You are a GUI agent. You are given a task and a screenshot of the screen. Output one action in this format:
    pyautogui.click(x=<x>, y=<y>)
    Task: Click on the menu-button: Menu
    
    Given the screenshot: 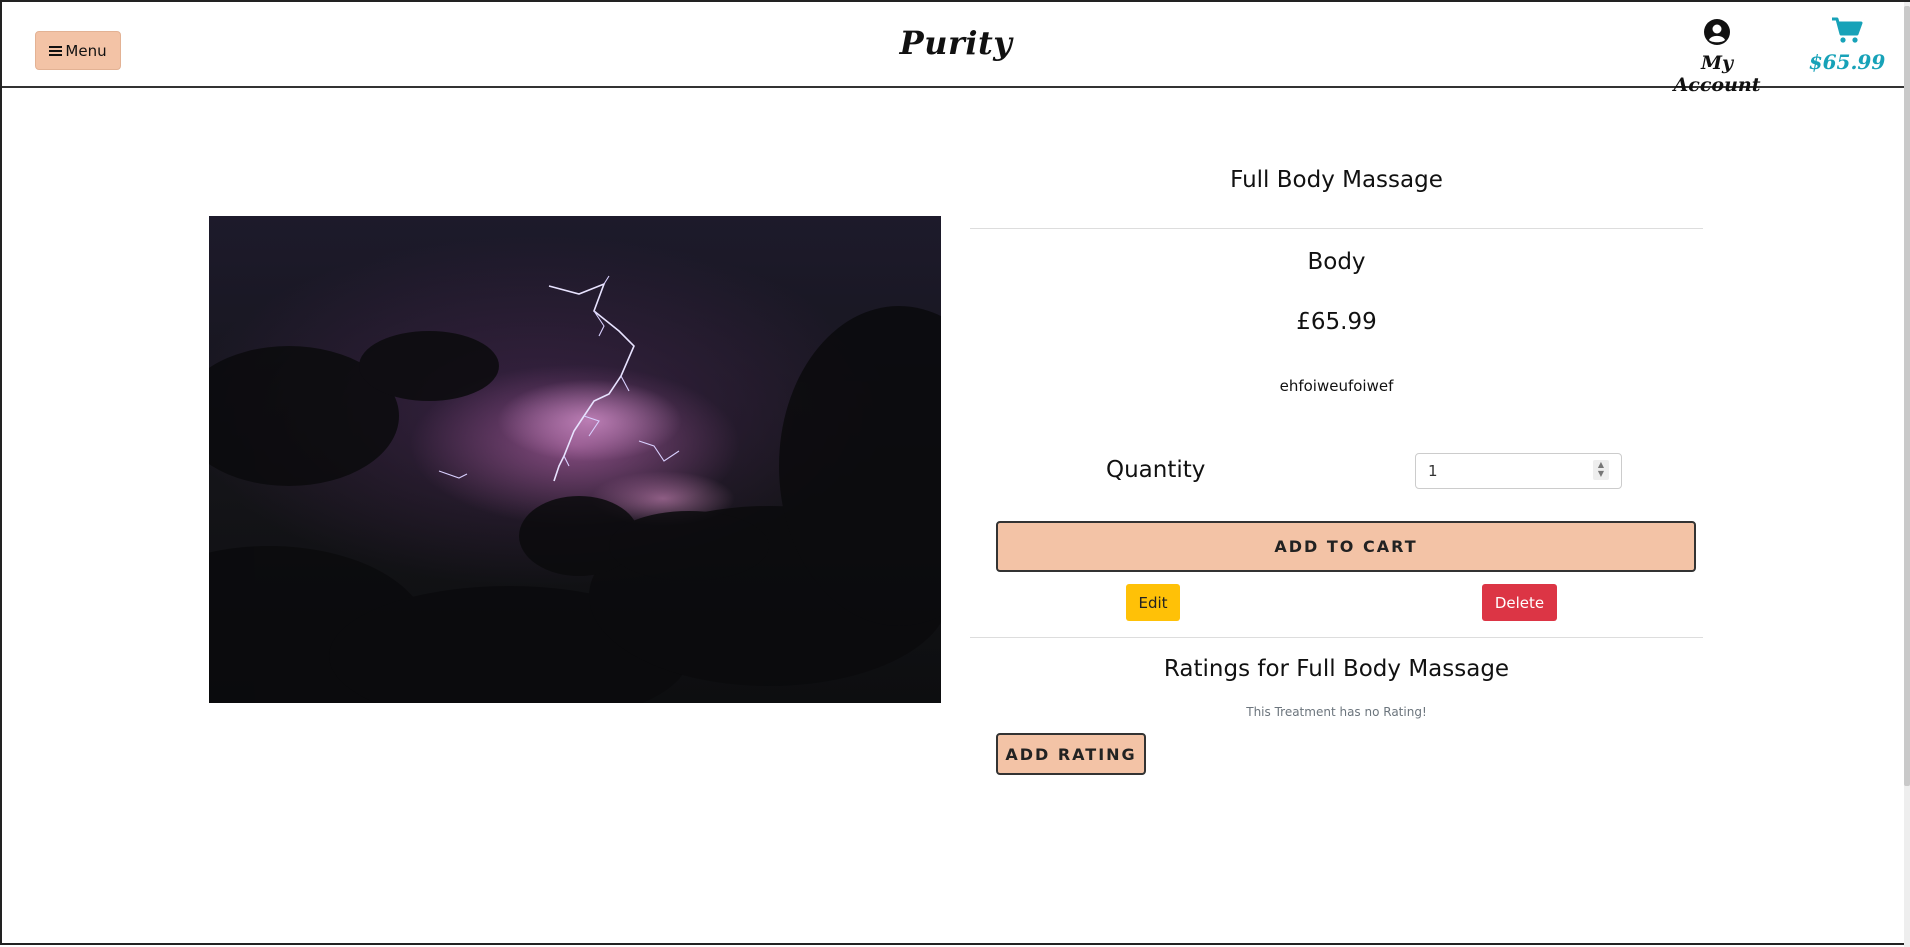 What is the action you would take?
    pyautogui.click(x=78, y=50)
    